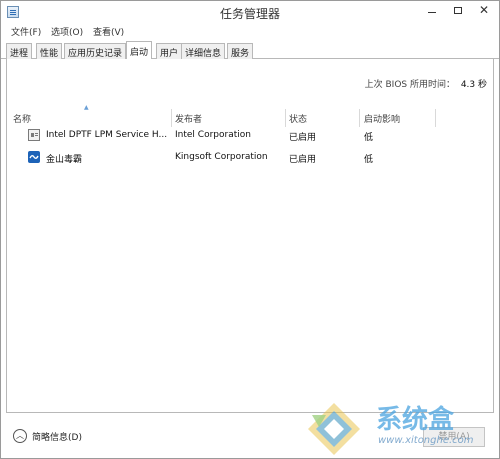  I want to click on chevron-up-icon: ︿, so click(20, 436).